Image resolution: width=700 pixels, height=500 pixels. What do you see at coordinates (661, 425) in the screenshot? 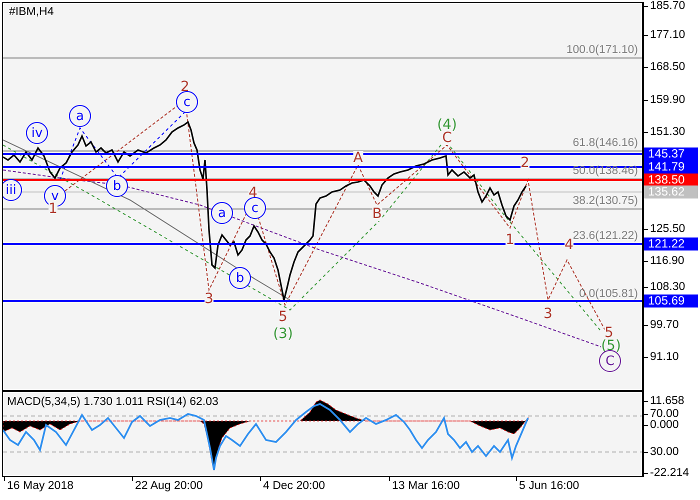
I see `indicator-axis-label: 0.000` at bounding box center [661, 425].